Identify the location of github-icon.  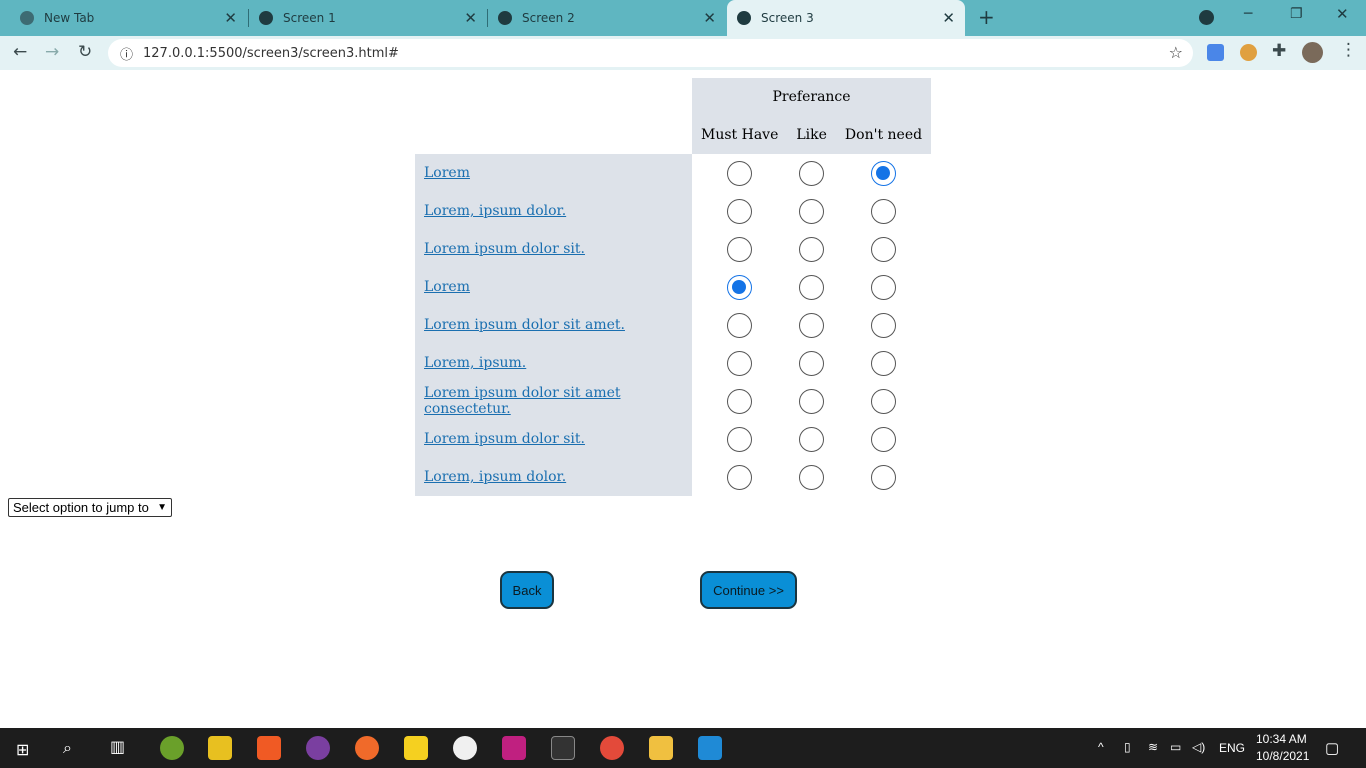
(318, 748).